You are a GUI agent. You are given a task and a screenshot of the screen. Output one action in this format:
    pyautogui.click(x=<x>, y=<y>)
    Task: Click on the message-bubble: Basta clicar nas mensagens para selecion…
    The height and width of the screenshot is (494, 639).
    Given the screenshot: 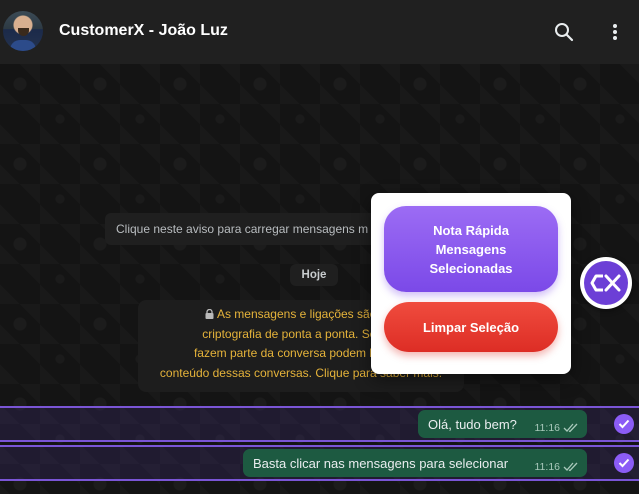 What is the action you would take?
    pyautogui.click(x=415, y=463)
    